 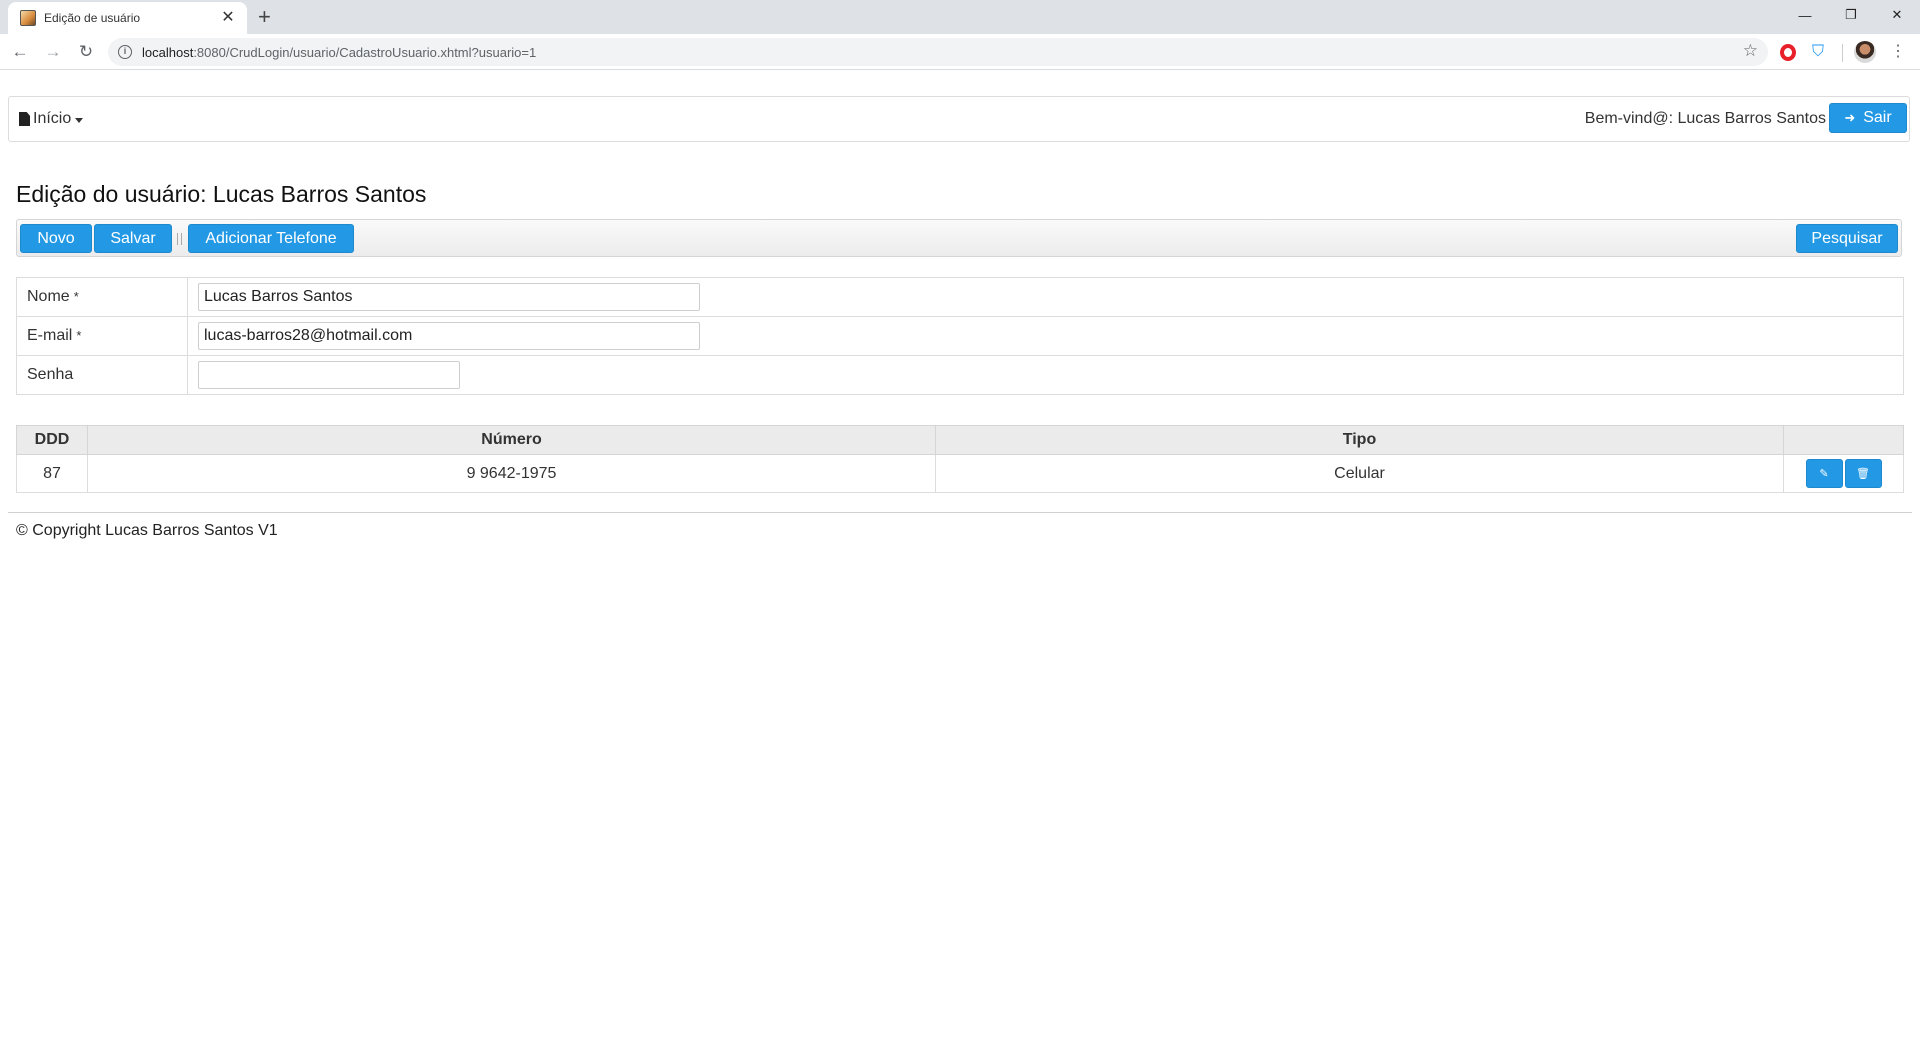 What do you see at coordinates (449, 336) in the screenshot?
I see `email-input: lucas-barros28@hotmail.com` at bounding box center [449, 336].